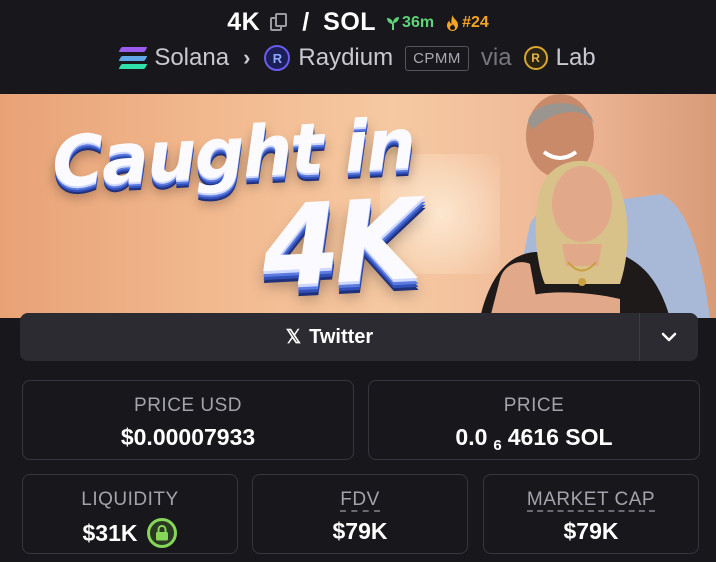  Describe the element at coordinates (279, 22) in the screenshot. I see `copy-icon` at that location.